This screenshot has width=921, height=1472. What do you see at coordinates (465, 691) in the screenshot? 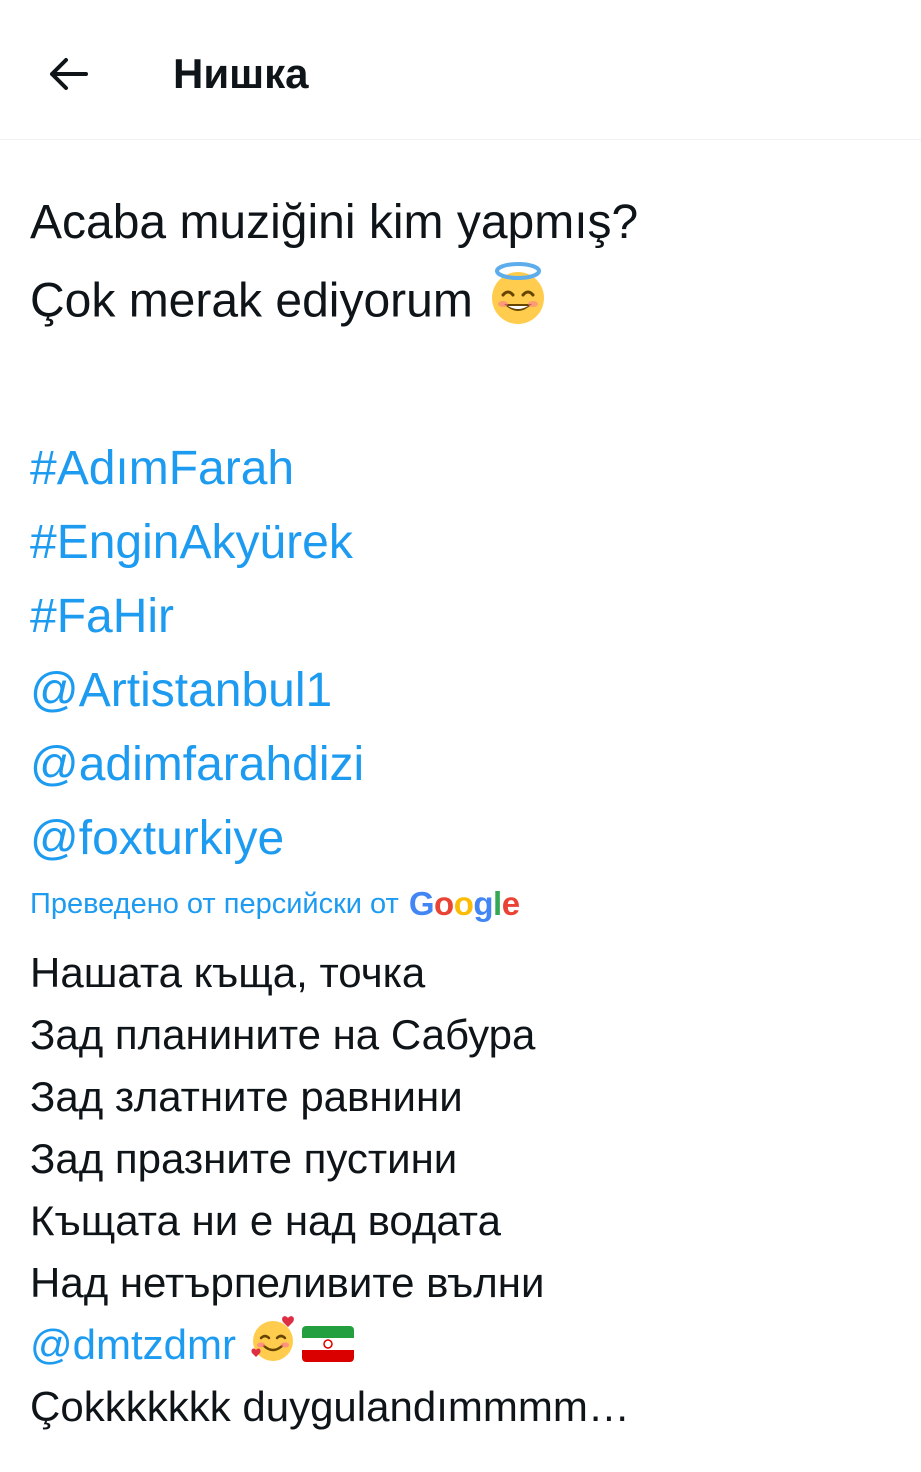
I see `mention-link: @Artistanbul1` at bounding box center [465, 691].